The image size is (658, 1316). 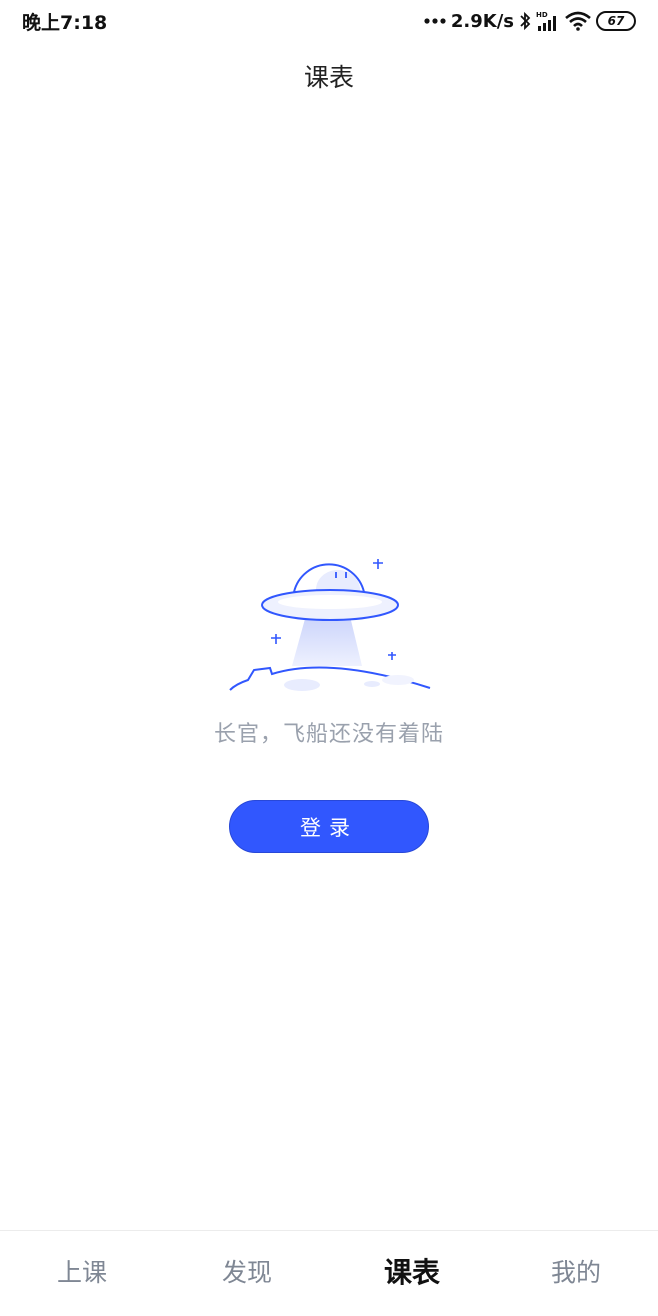 I want to click on status-bar: 晚上7:18 2.9K/s HD 67, so click(x=329, y=21).